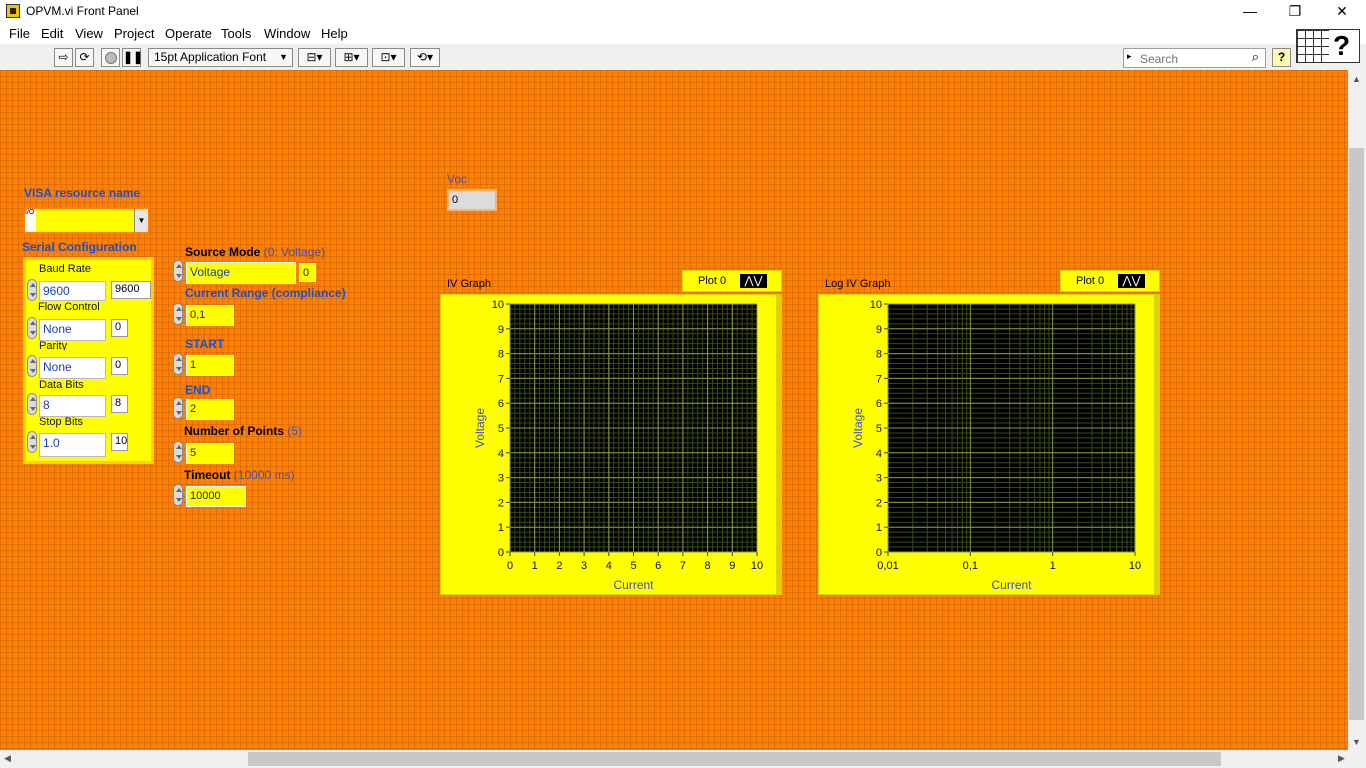 This screenshot has width=1366, height=768. What do you see at coordinates (879, 553) in the screenshot?
I see `y-tick-label: 0` at bounding box center [879, 553].